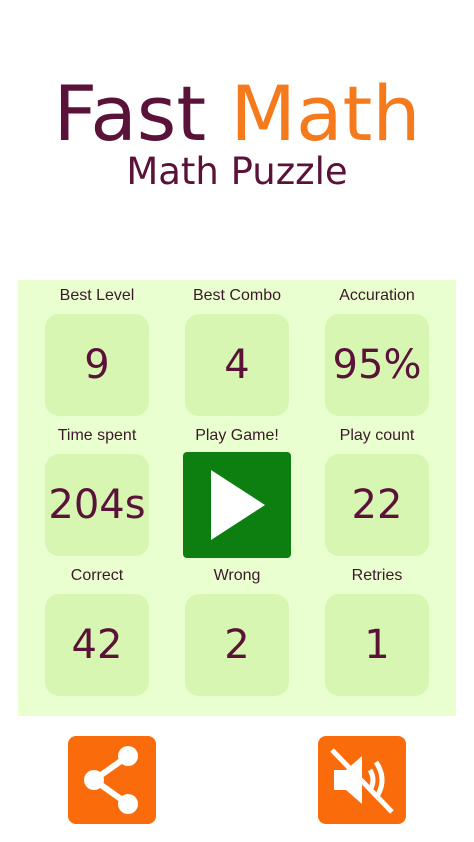 Image resolution: width=474 pixels, height=842 pixels. What do you see at coordinates (97, 575) in the screenshot?
I see `stat-correct-label: Correct` at bounding box center [97, 575].